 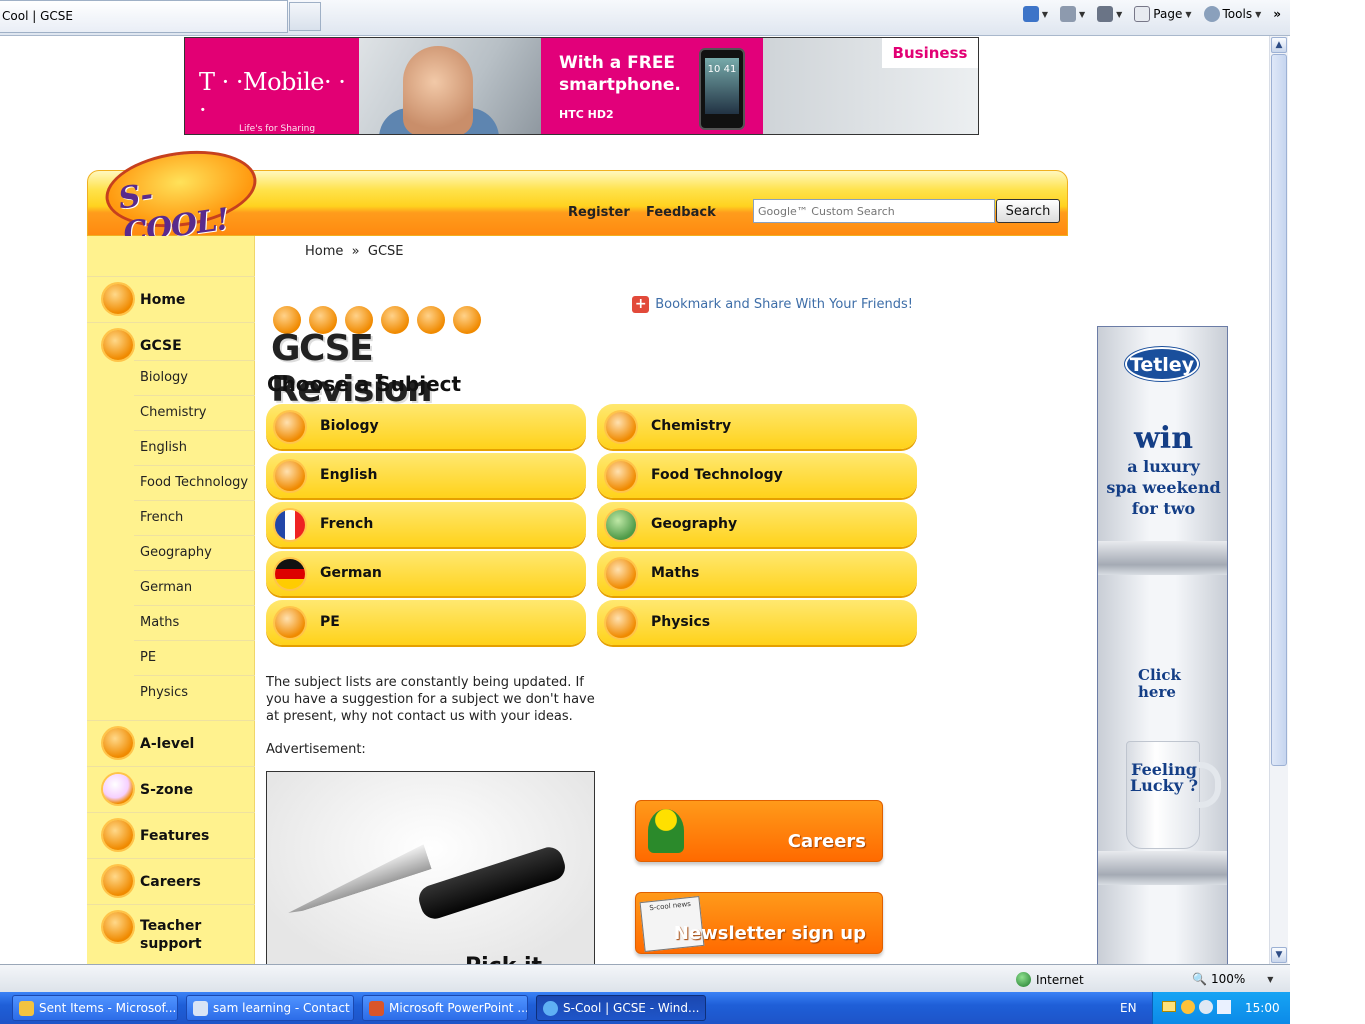 What do you see at coordinates (118, 789) in the screenshot?
I see `szone-icon` at bounding box center [118, 789].